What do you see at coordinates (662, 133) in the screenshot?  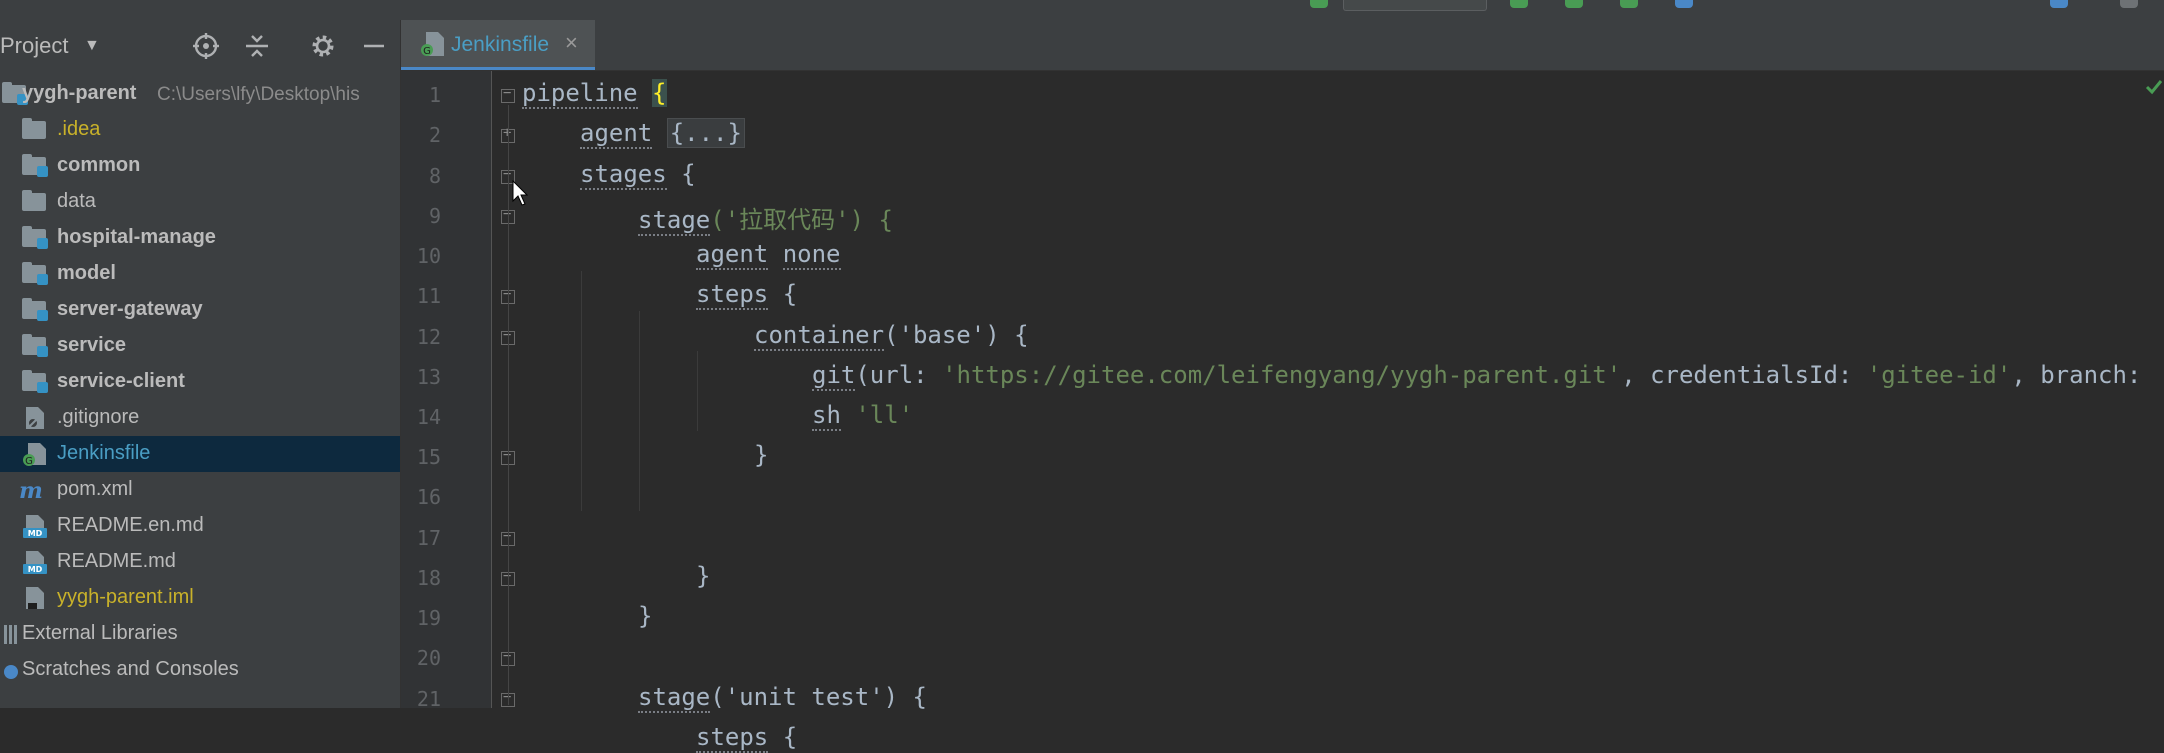 I see `code-line: agent {...}` at bounding box center [662, 133].